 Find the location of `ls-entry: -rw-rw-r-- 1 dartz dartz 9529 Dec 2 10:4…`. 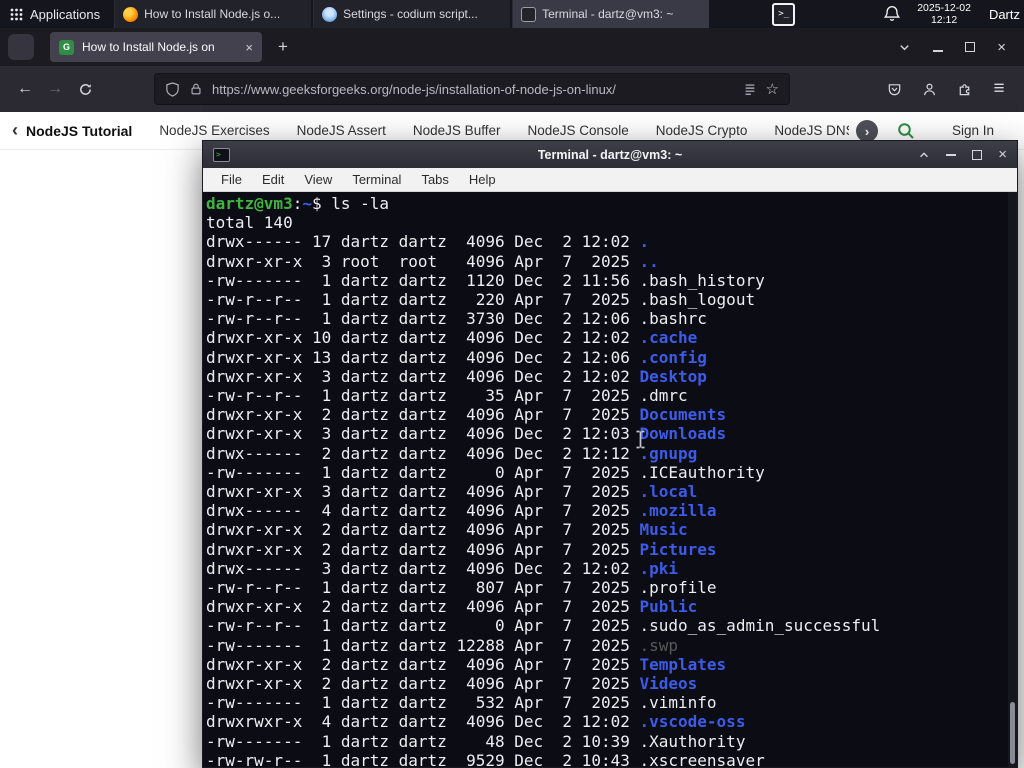

ls-entry: -rw-rw-r-- 1 dartz dartz 9529 Dec 2 10:4… is located at coordinates (604, 759).